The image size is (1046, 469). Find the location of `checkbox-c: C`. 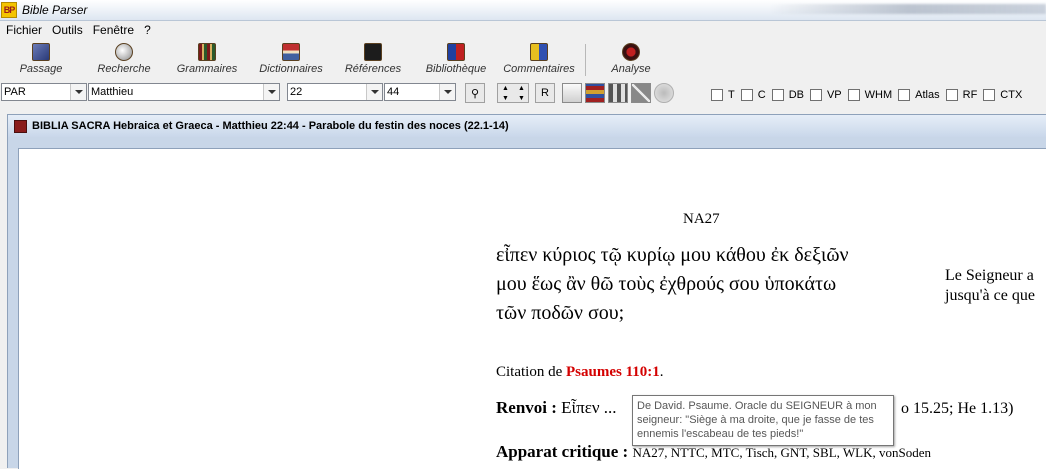

checkbox-c: C is located at coordinates (753, 95).